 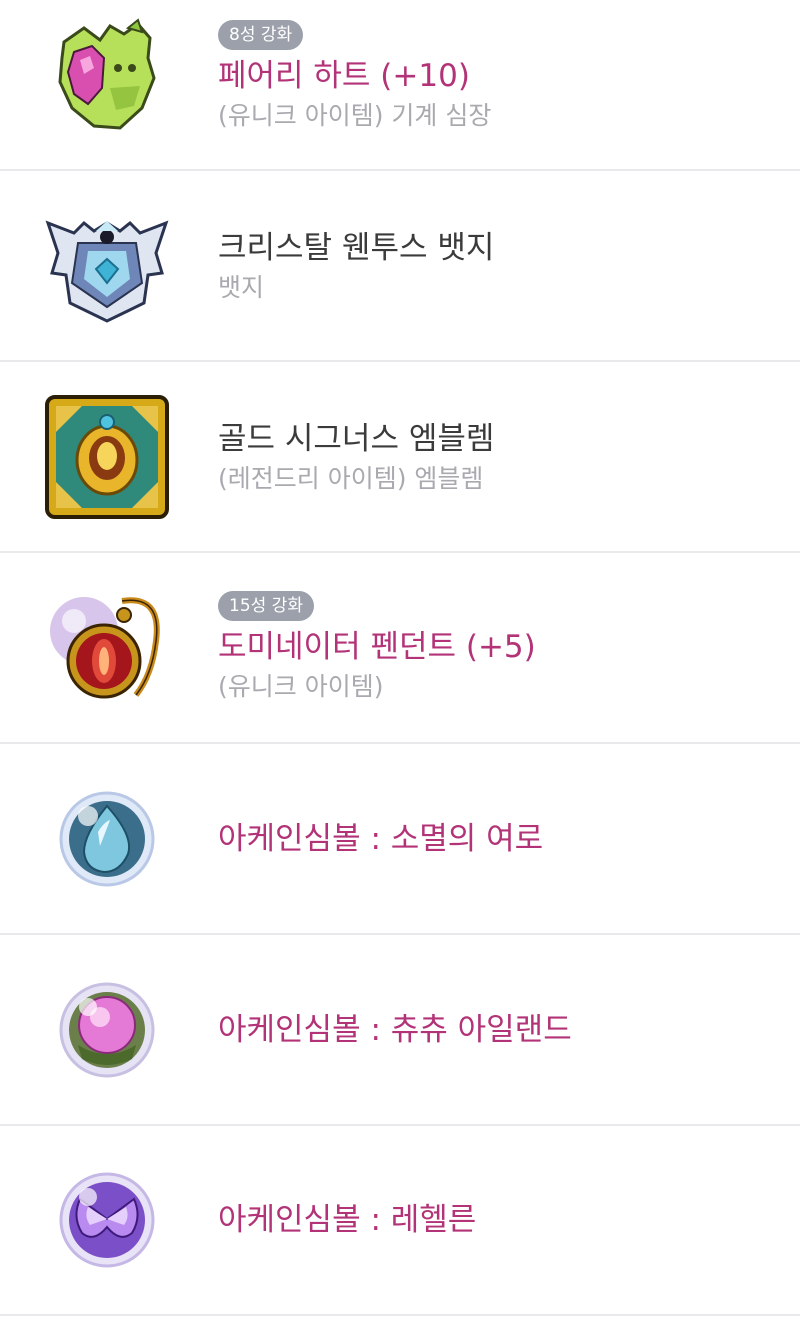 I want to click on crystal-badge-icon, so click(x=107, y=266).